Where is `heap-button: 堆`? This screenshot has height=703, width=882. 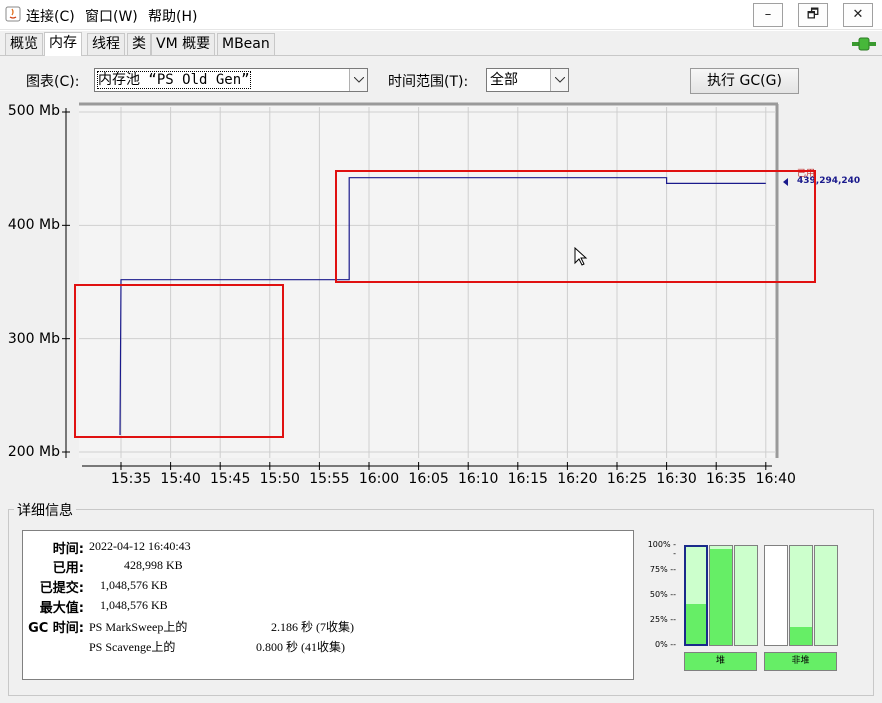 heap-button: 堆 is located at coordinates (720, 661).